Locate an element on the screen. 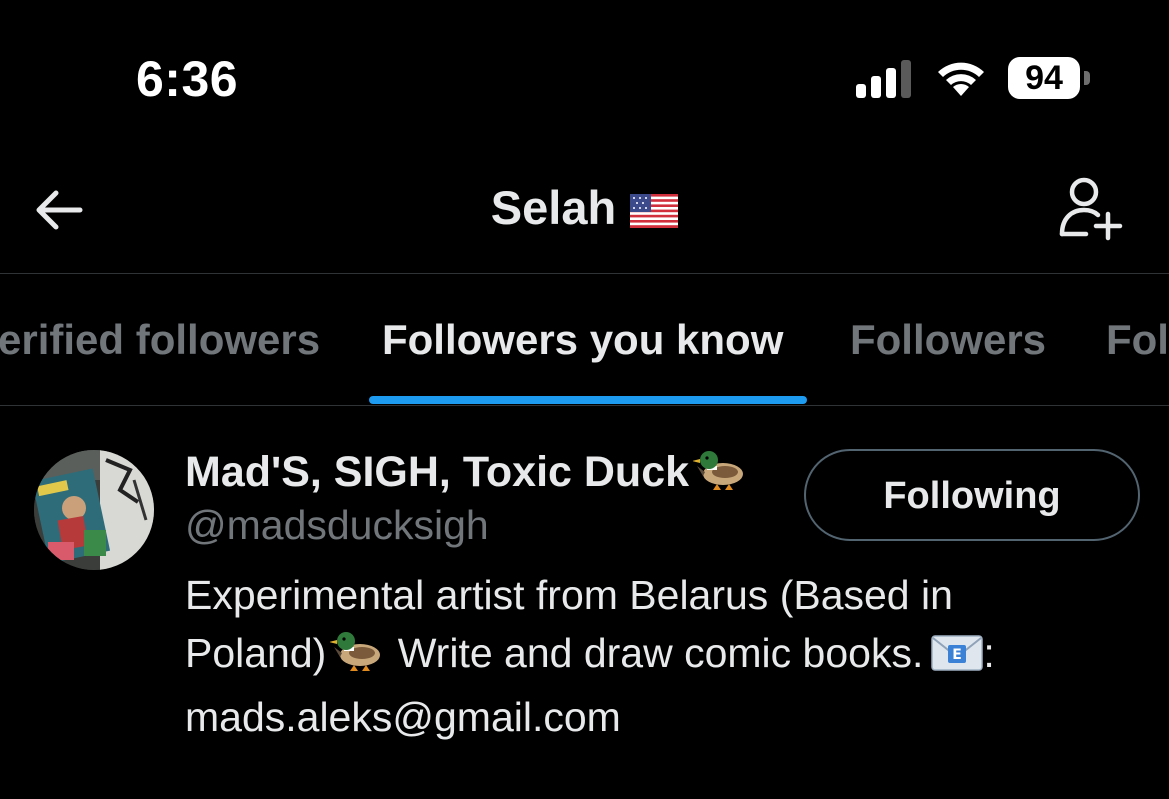 The width and height of the screenshot is (1169, 799). tab-followers: Followers is located at coordinates (948, 340).